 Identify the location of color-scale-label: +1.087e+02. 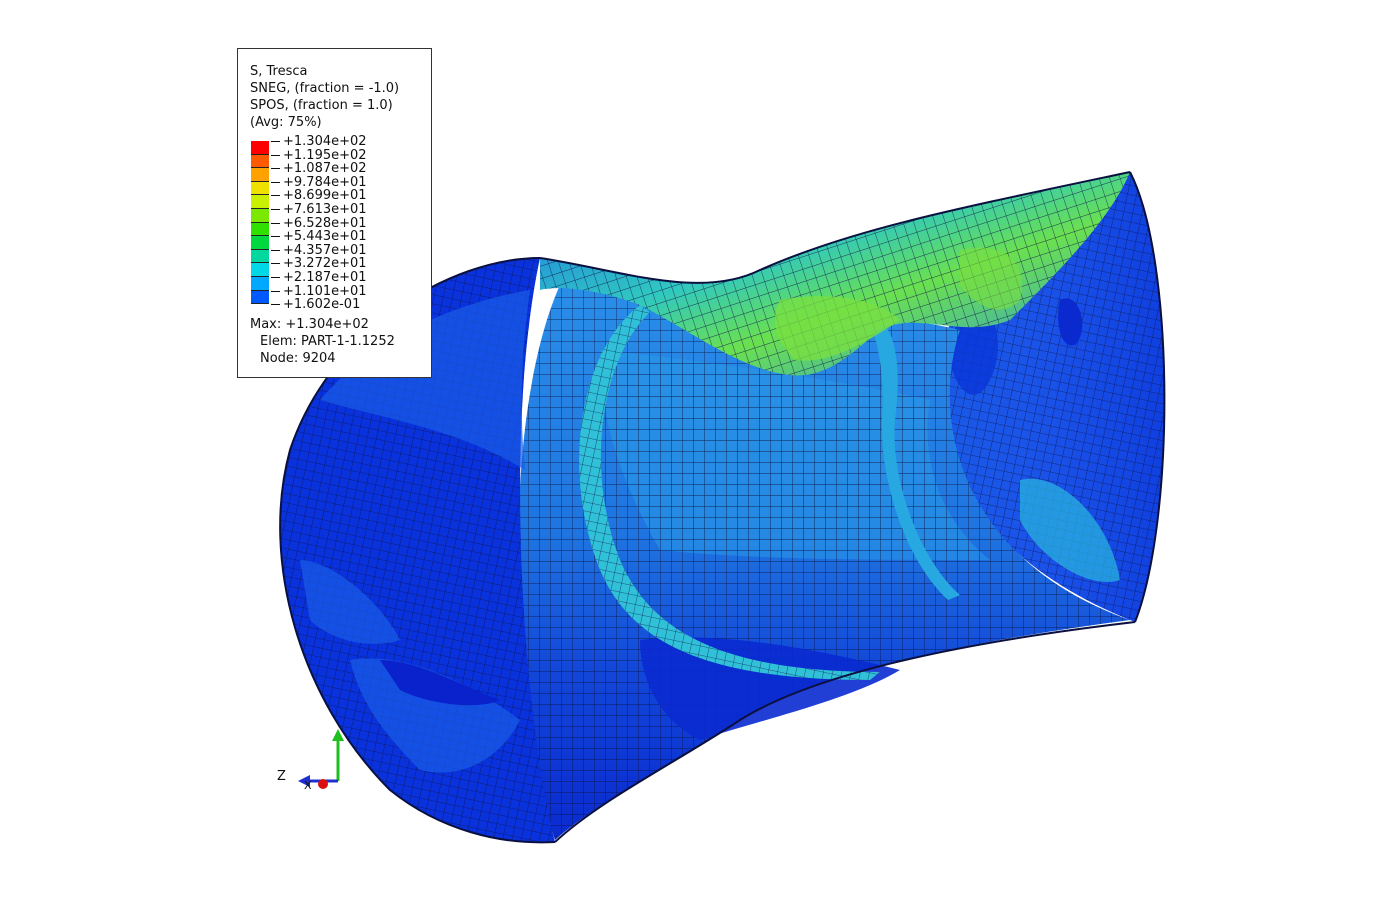
(325, 169).